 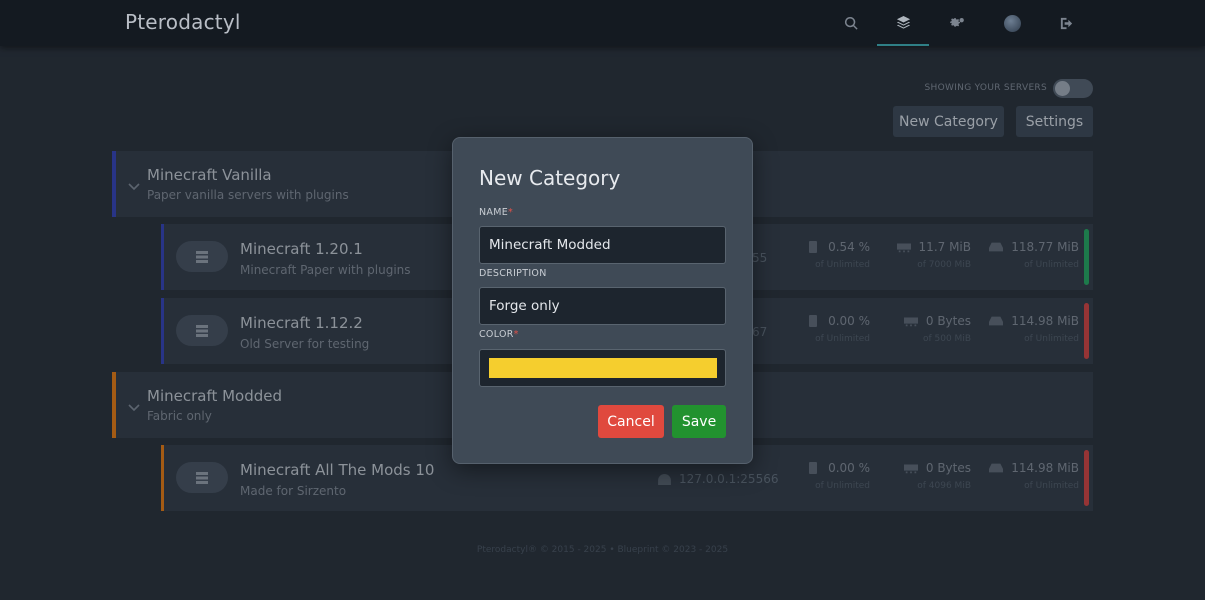 I want to click on search-icon, so click(x=851, y=23).